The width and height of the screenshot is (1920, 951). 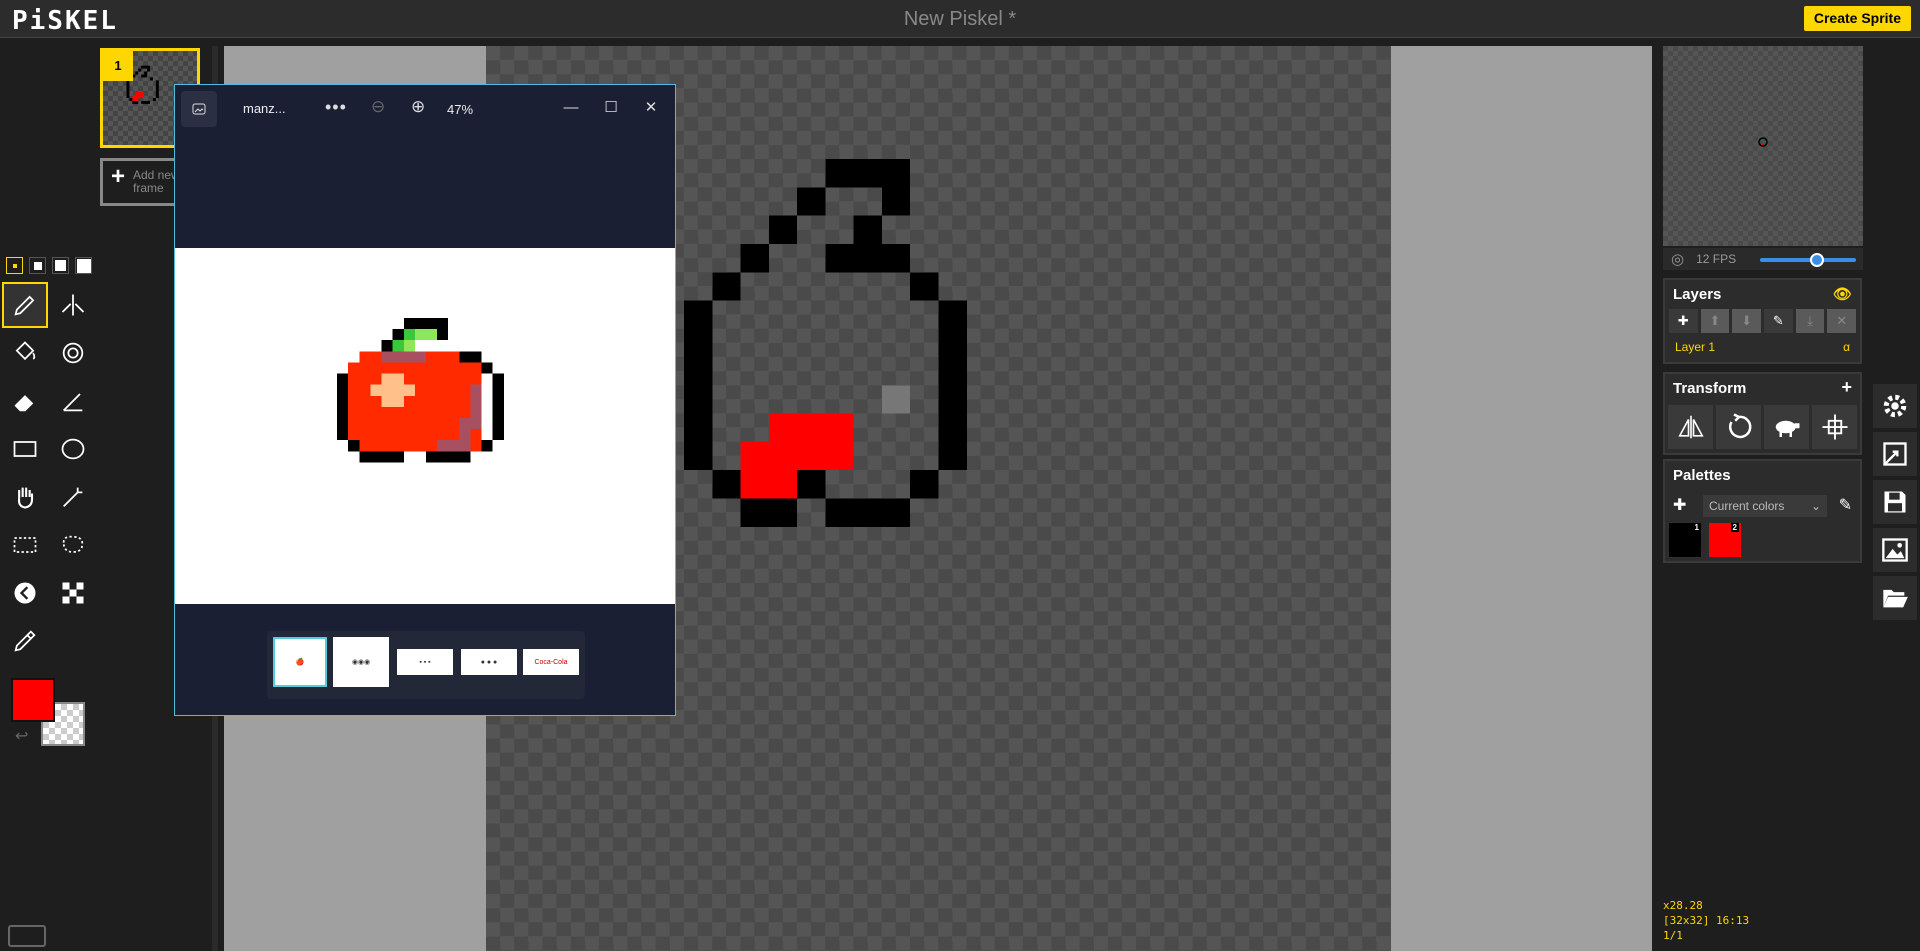 I want to click on lasso-selection-tool, so click(x=73, y=545).